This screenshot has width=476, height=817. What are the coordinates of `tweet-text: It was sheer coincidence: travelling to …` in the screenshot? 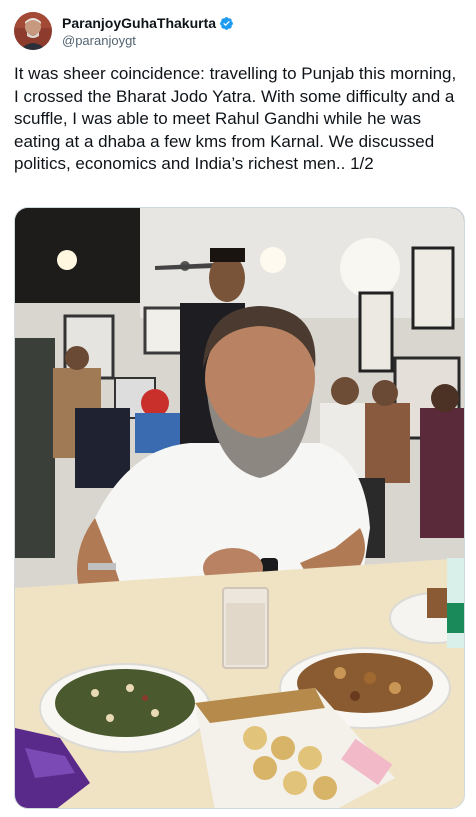 It's located at (235, 118).